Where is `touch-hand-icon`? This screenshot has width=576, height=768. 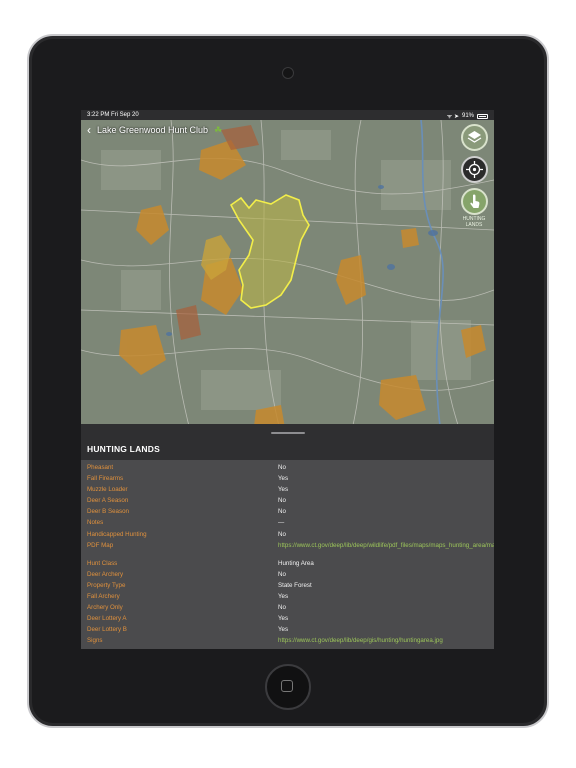
touch-hand-icon is located at coordinates (475, 201).